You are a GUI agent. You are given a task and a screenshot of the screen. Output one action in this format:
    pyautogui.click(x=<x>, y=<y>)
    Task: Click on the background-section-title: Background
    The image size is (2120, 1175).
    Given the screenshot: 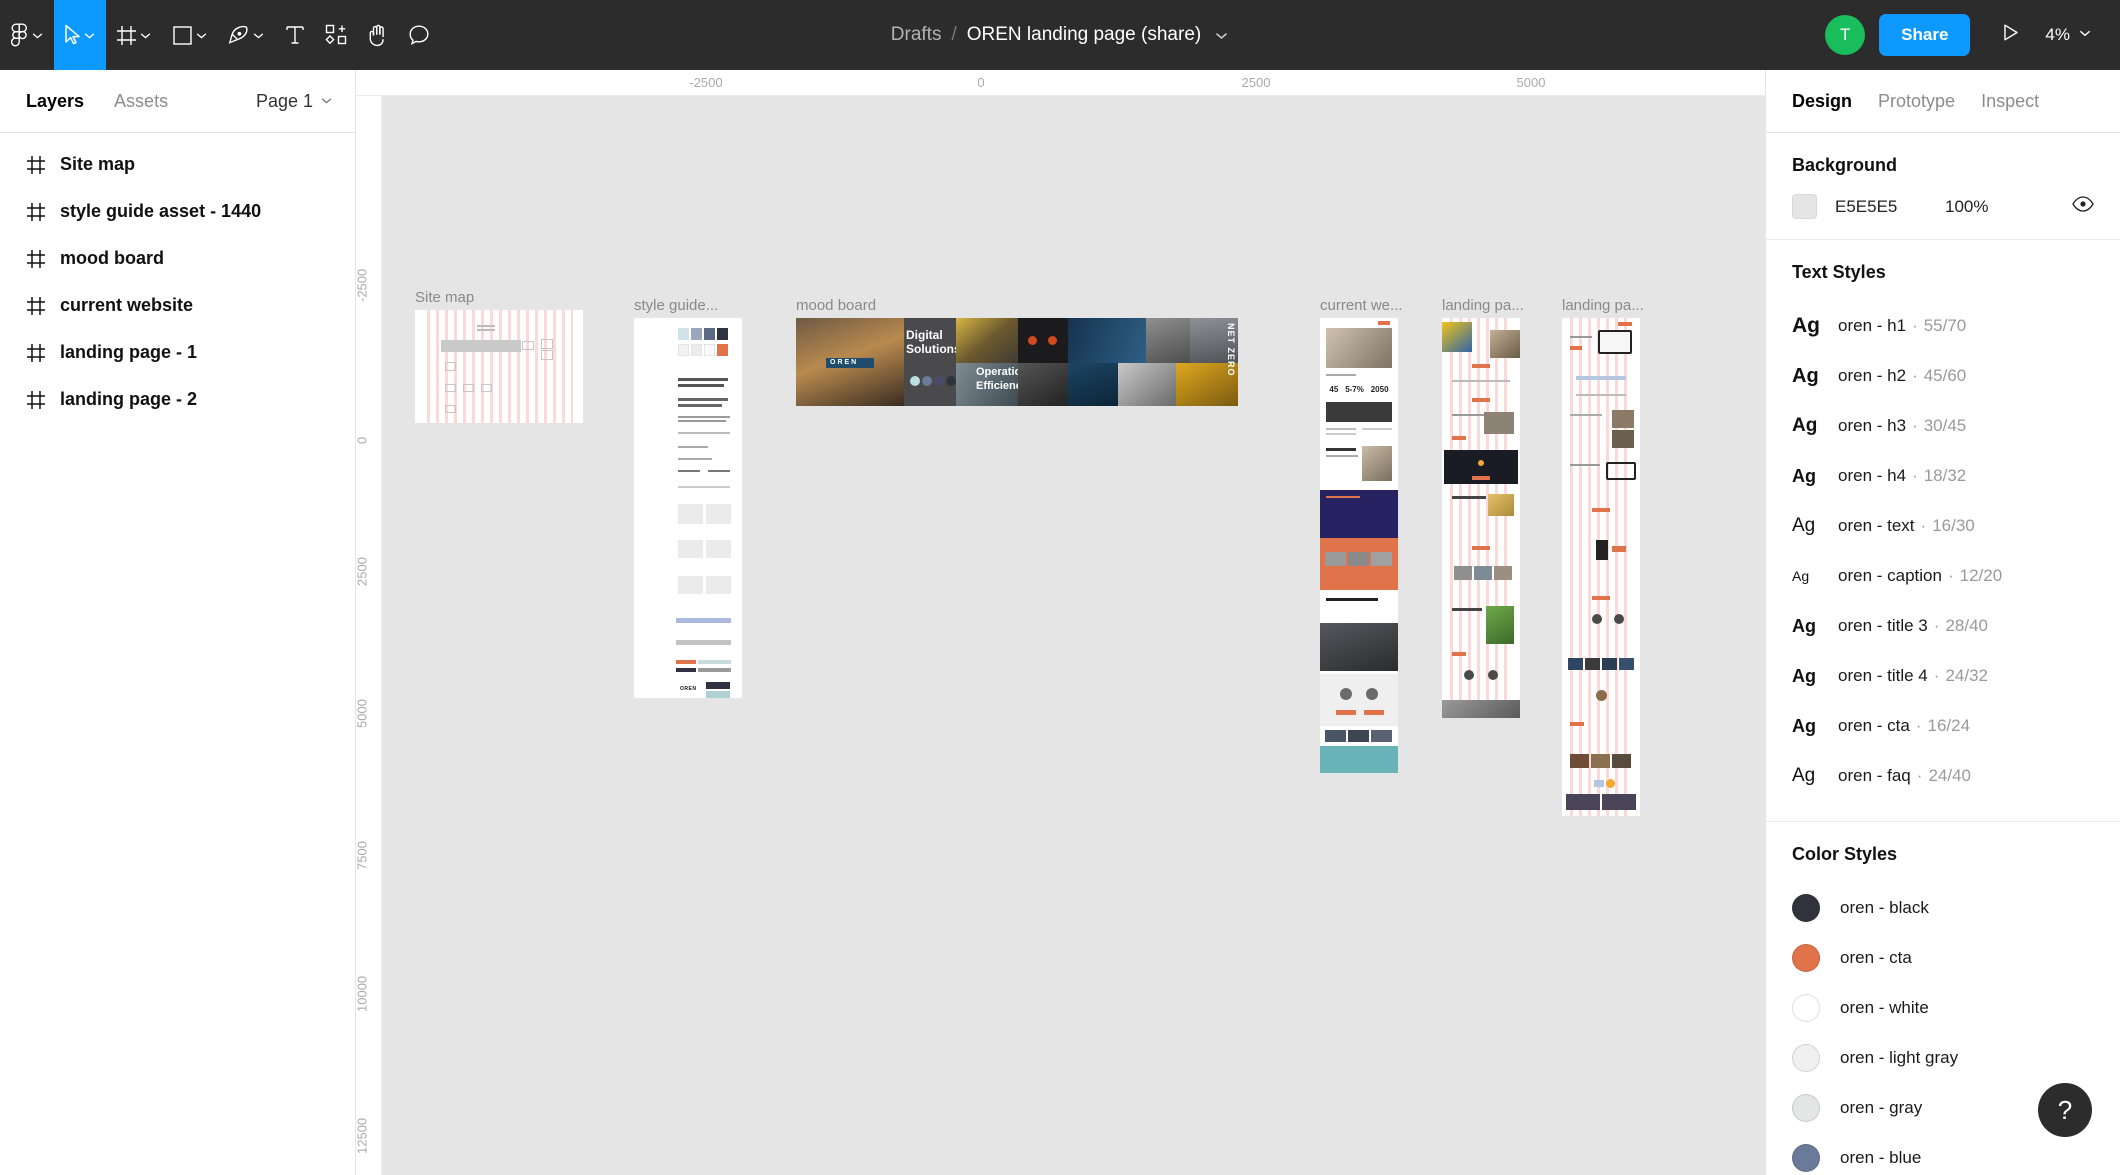 What is the action you would take?
    pyautogui.click(x=1845, y=165)
    